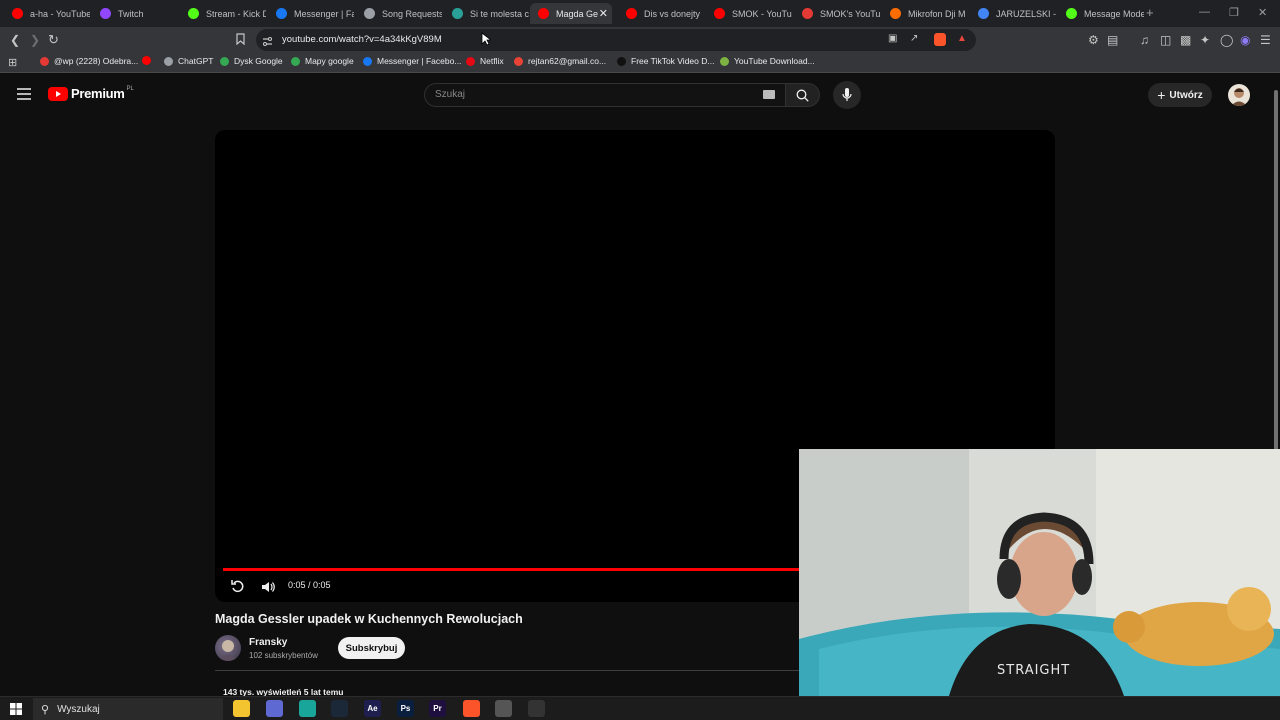  I want to click on create-button: + Utwórz, so click(1180, 95).